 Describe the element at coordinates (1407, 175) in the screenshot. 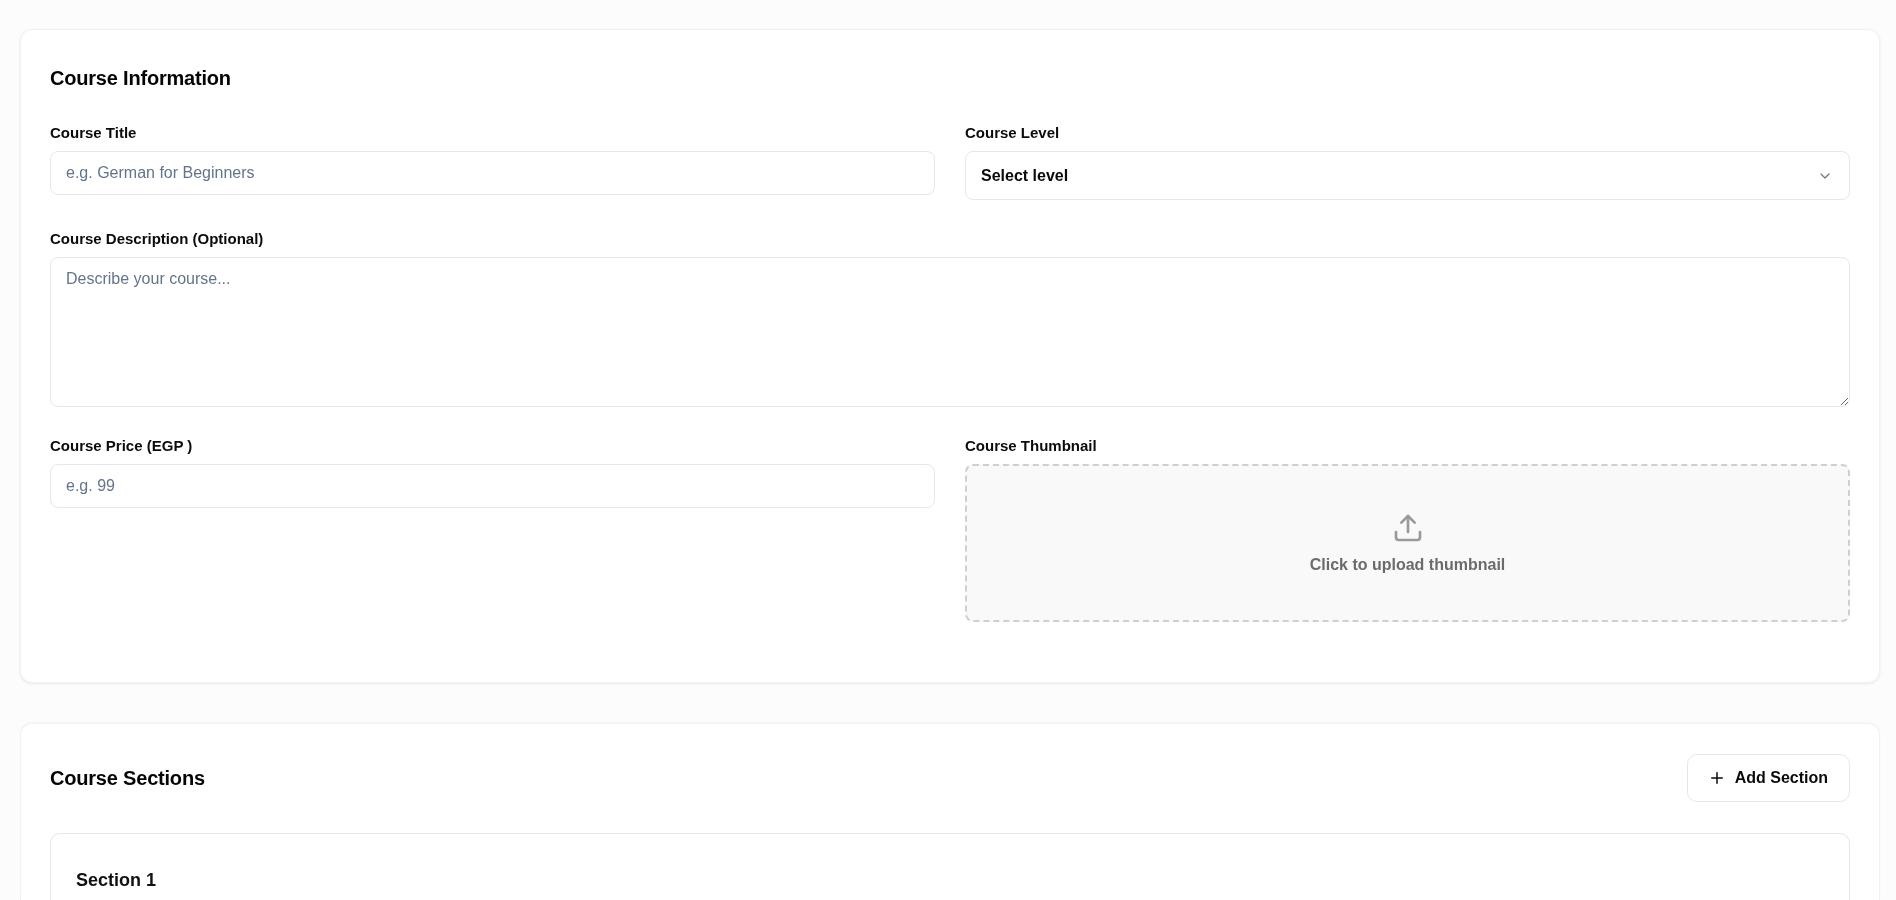

I see `select-field: Select level` at that location.